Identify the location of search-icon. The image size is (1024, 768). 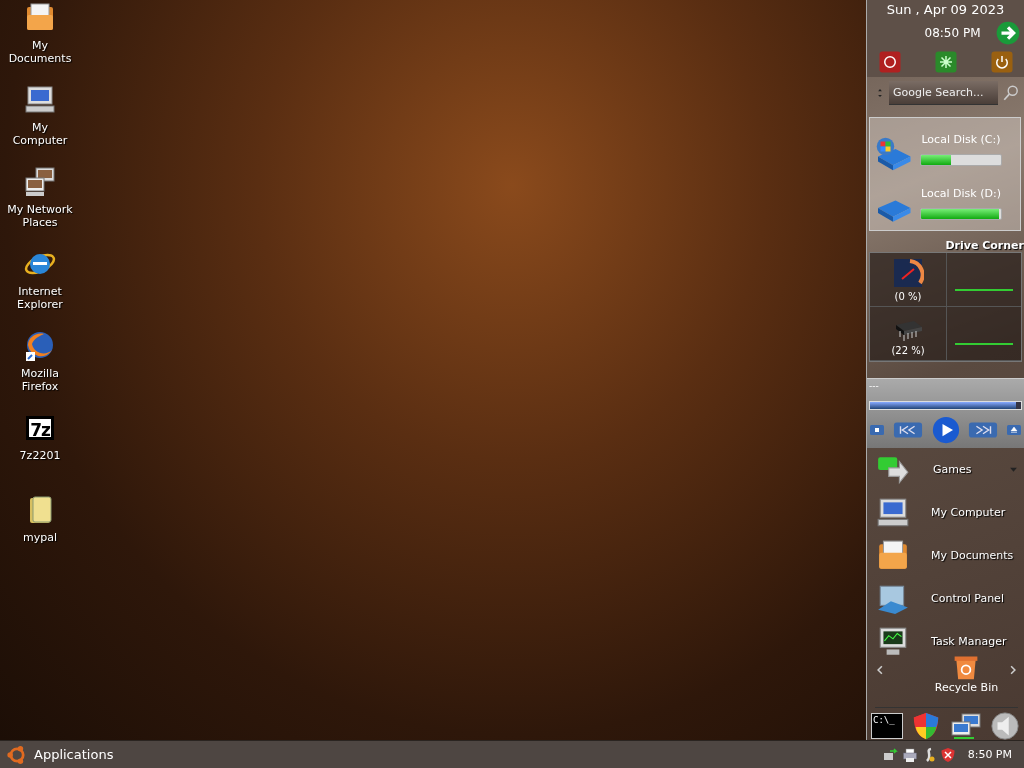
(1011, 93).